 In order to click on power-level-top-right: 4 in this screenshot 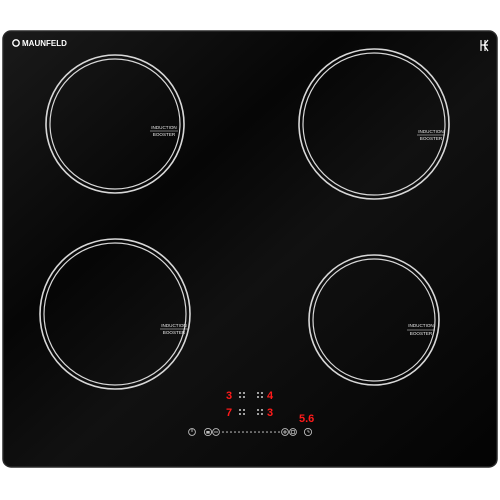, I will do `click(270, 396)`.